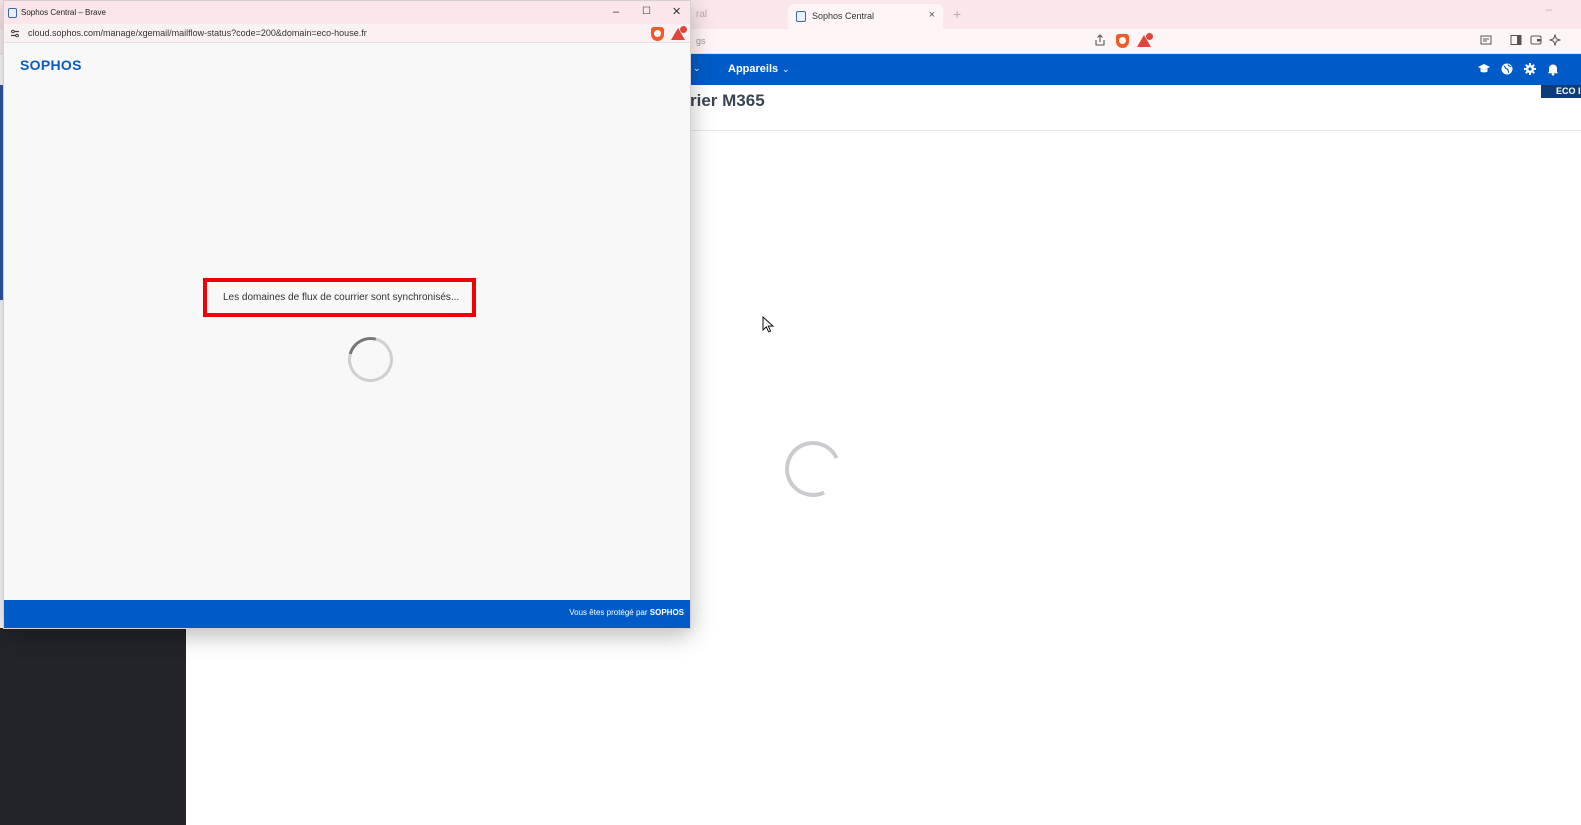 This screenshot has width=1581, height=825. What do you see at coordinates (701, 14) in the screenshot?
I see `inactive-tab: ral` at bounding box center [701, 14].